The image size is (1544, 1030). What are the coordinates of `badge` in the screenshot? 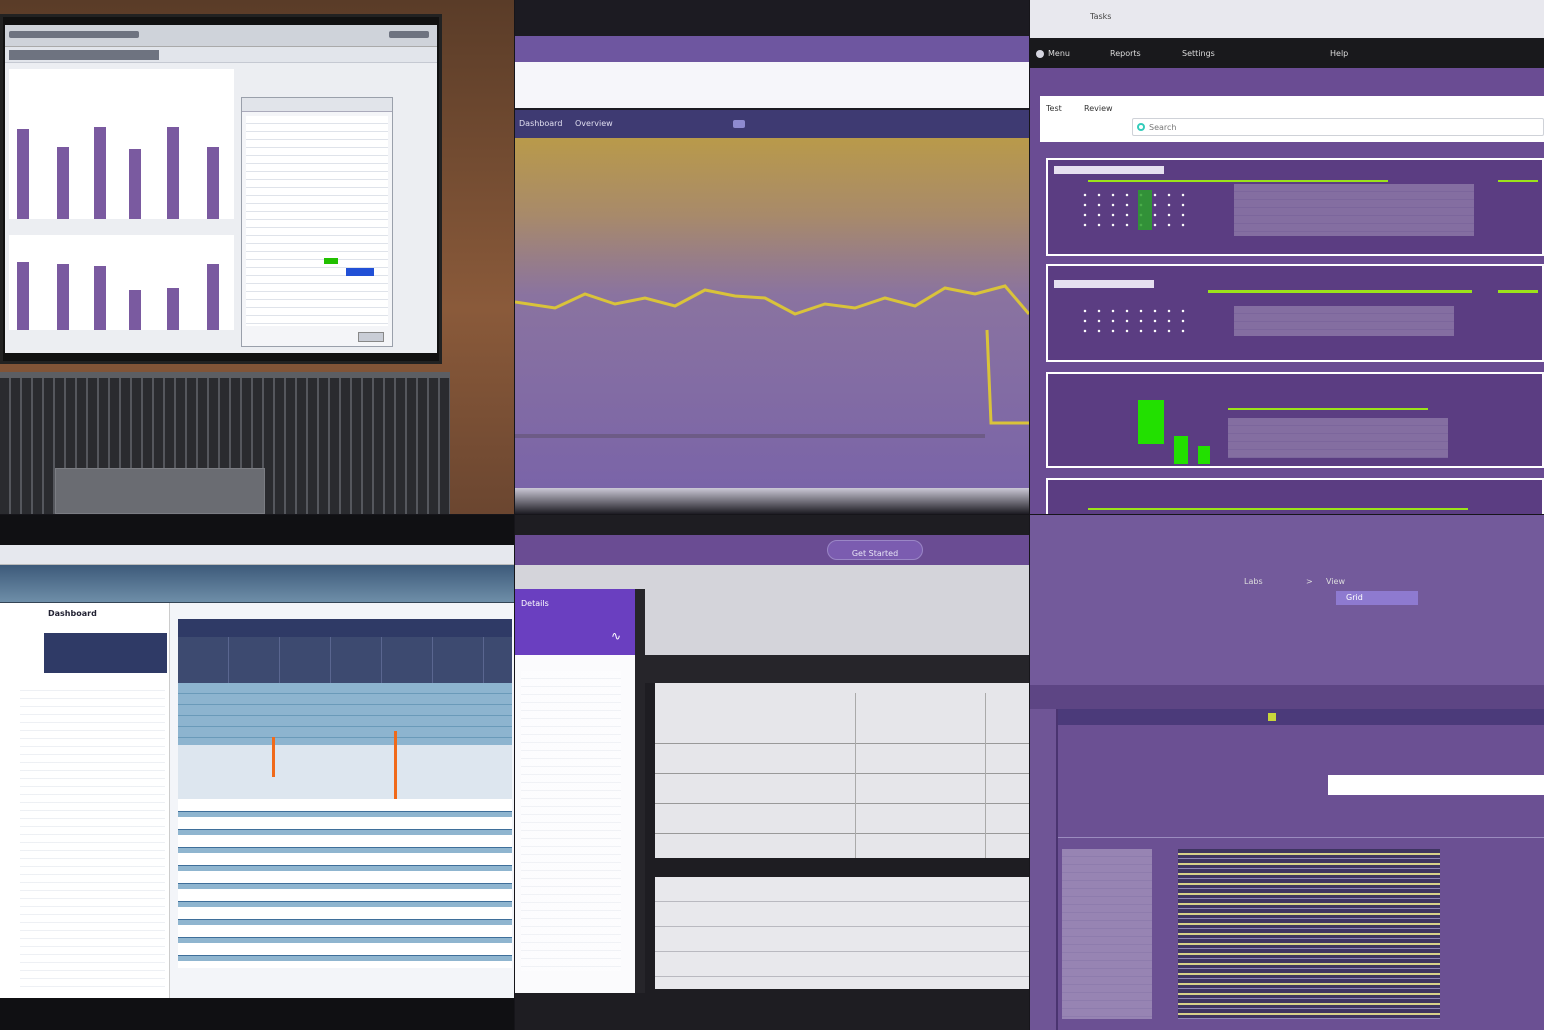 It's located at (739, 124).